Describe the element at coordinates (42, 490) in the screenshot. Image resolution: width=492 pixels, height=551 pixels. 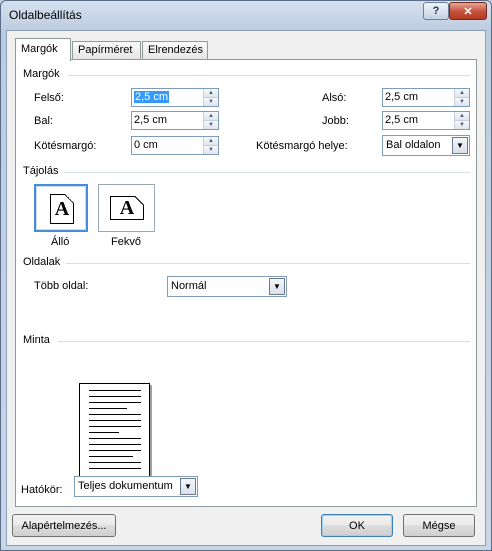
I see `apply-to-label: Hatókör:` at that location.